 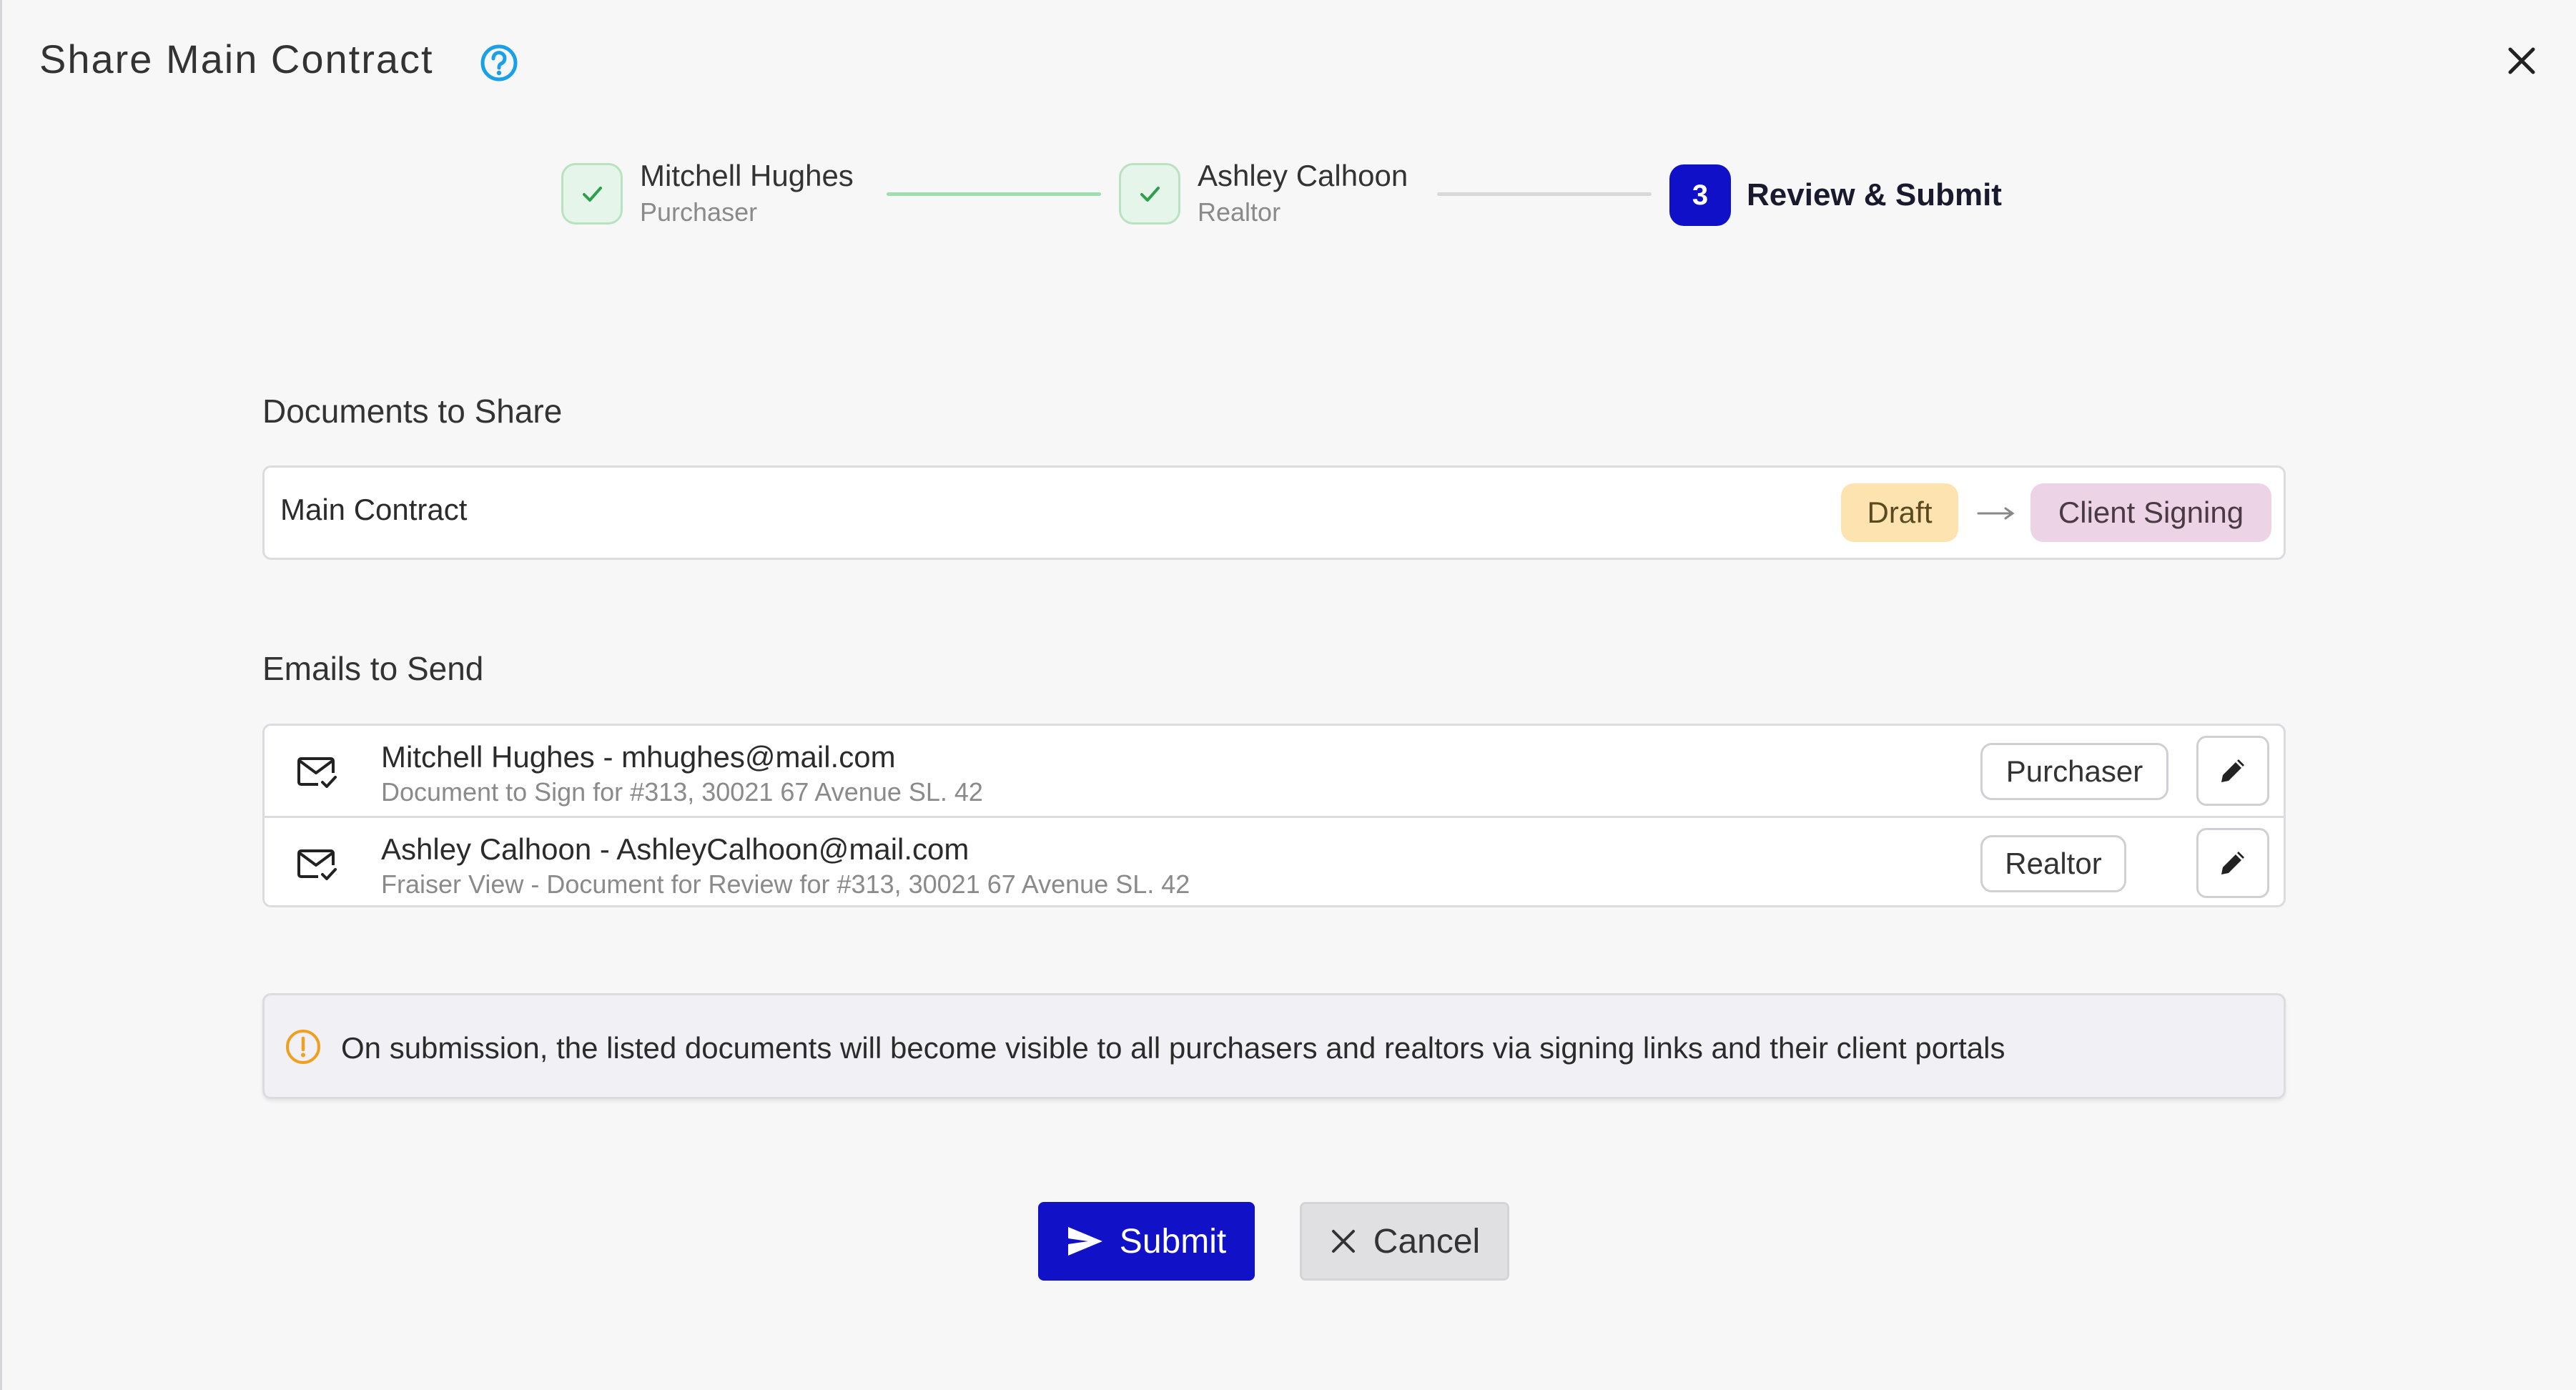 I want to click on cancel-button: Cancel, so click(x=1404, y=1241).